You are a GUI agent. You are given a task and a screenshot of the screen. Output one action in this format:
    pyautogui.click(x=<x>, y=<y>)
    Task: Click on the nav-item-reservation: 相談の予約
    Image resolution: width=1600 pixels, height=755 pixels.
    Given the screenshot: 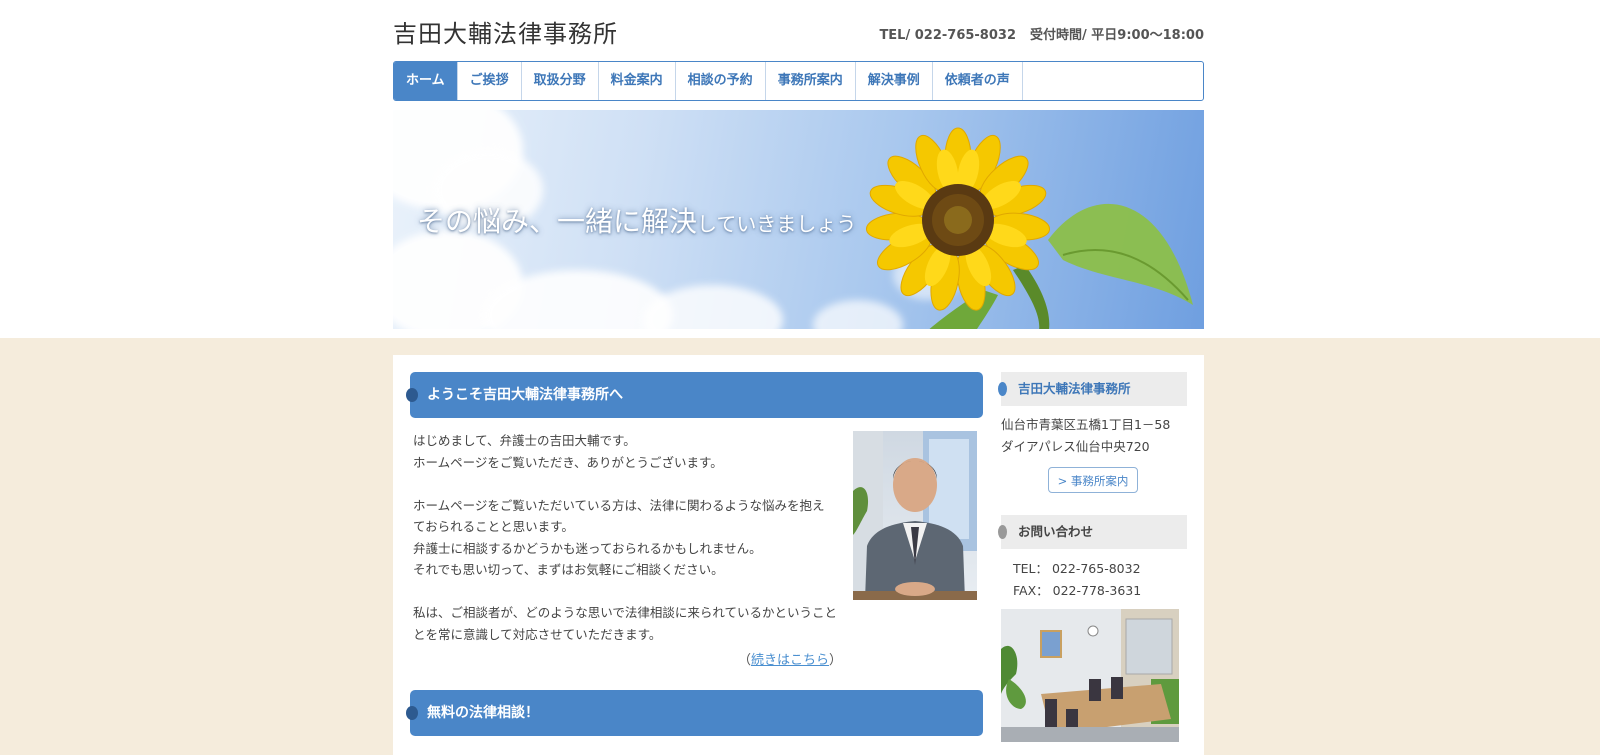 What is the action you would take?
    pyautogui.click(x=721, y=81)
    